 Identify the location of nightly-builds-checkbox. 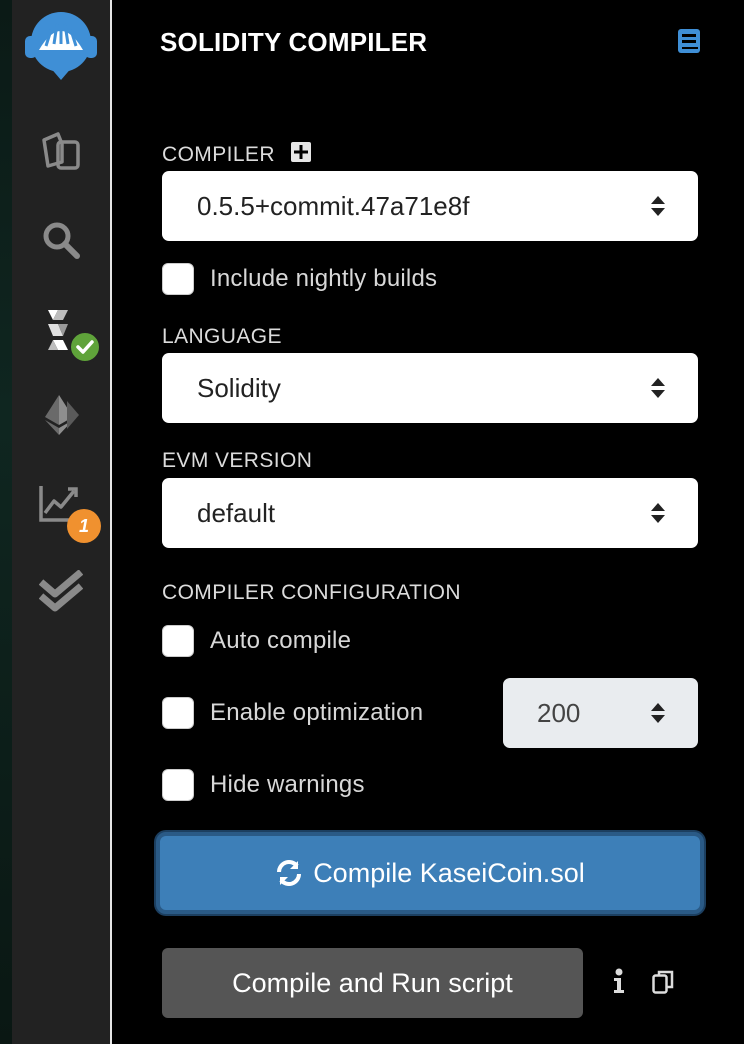
(178, 279).